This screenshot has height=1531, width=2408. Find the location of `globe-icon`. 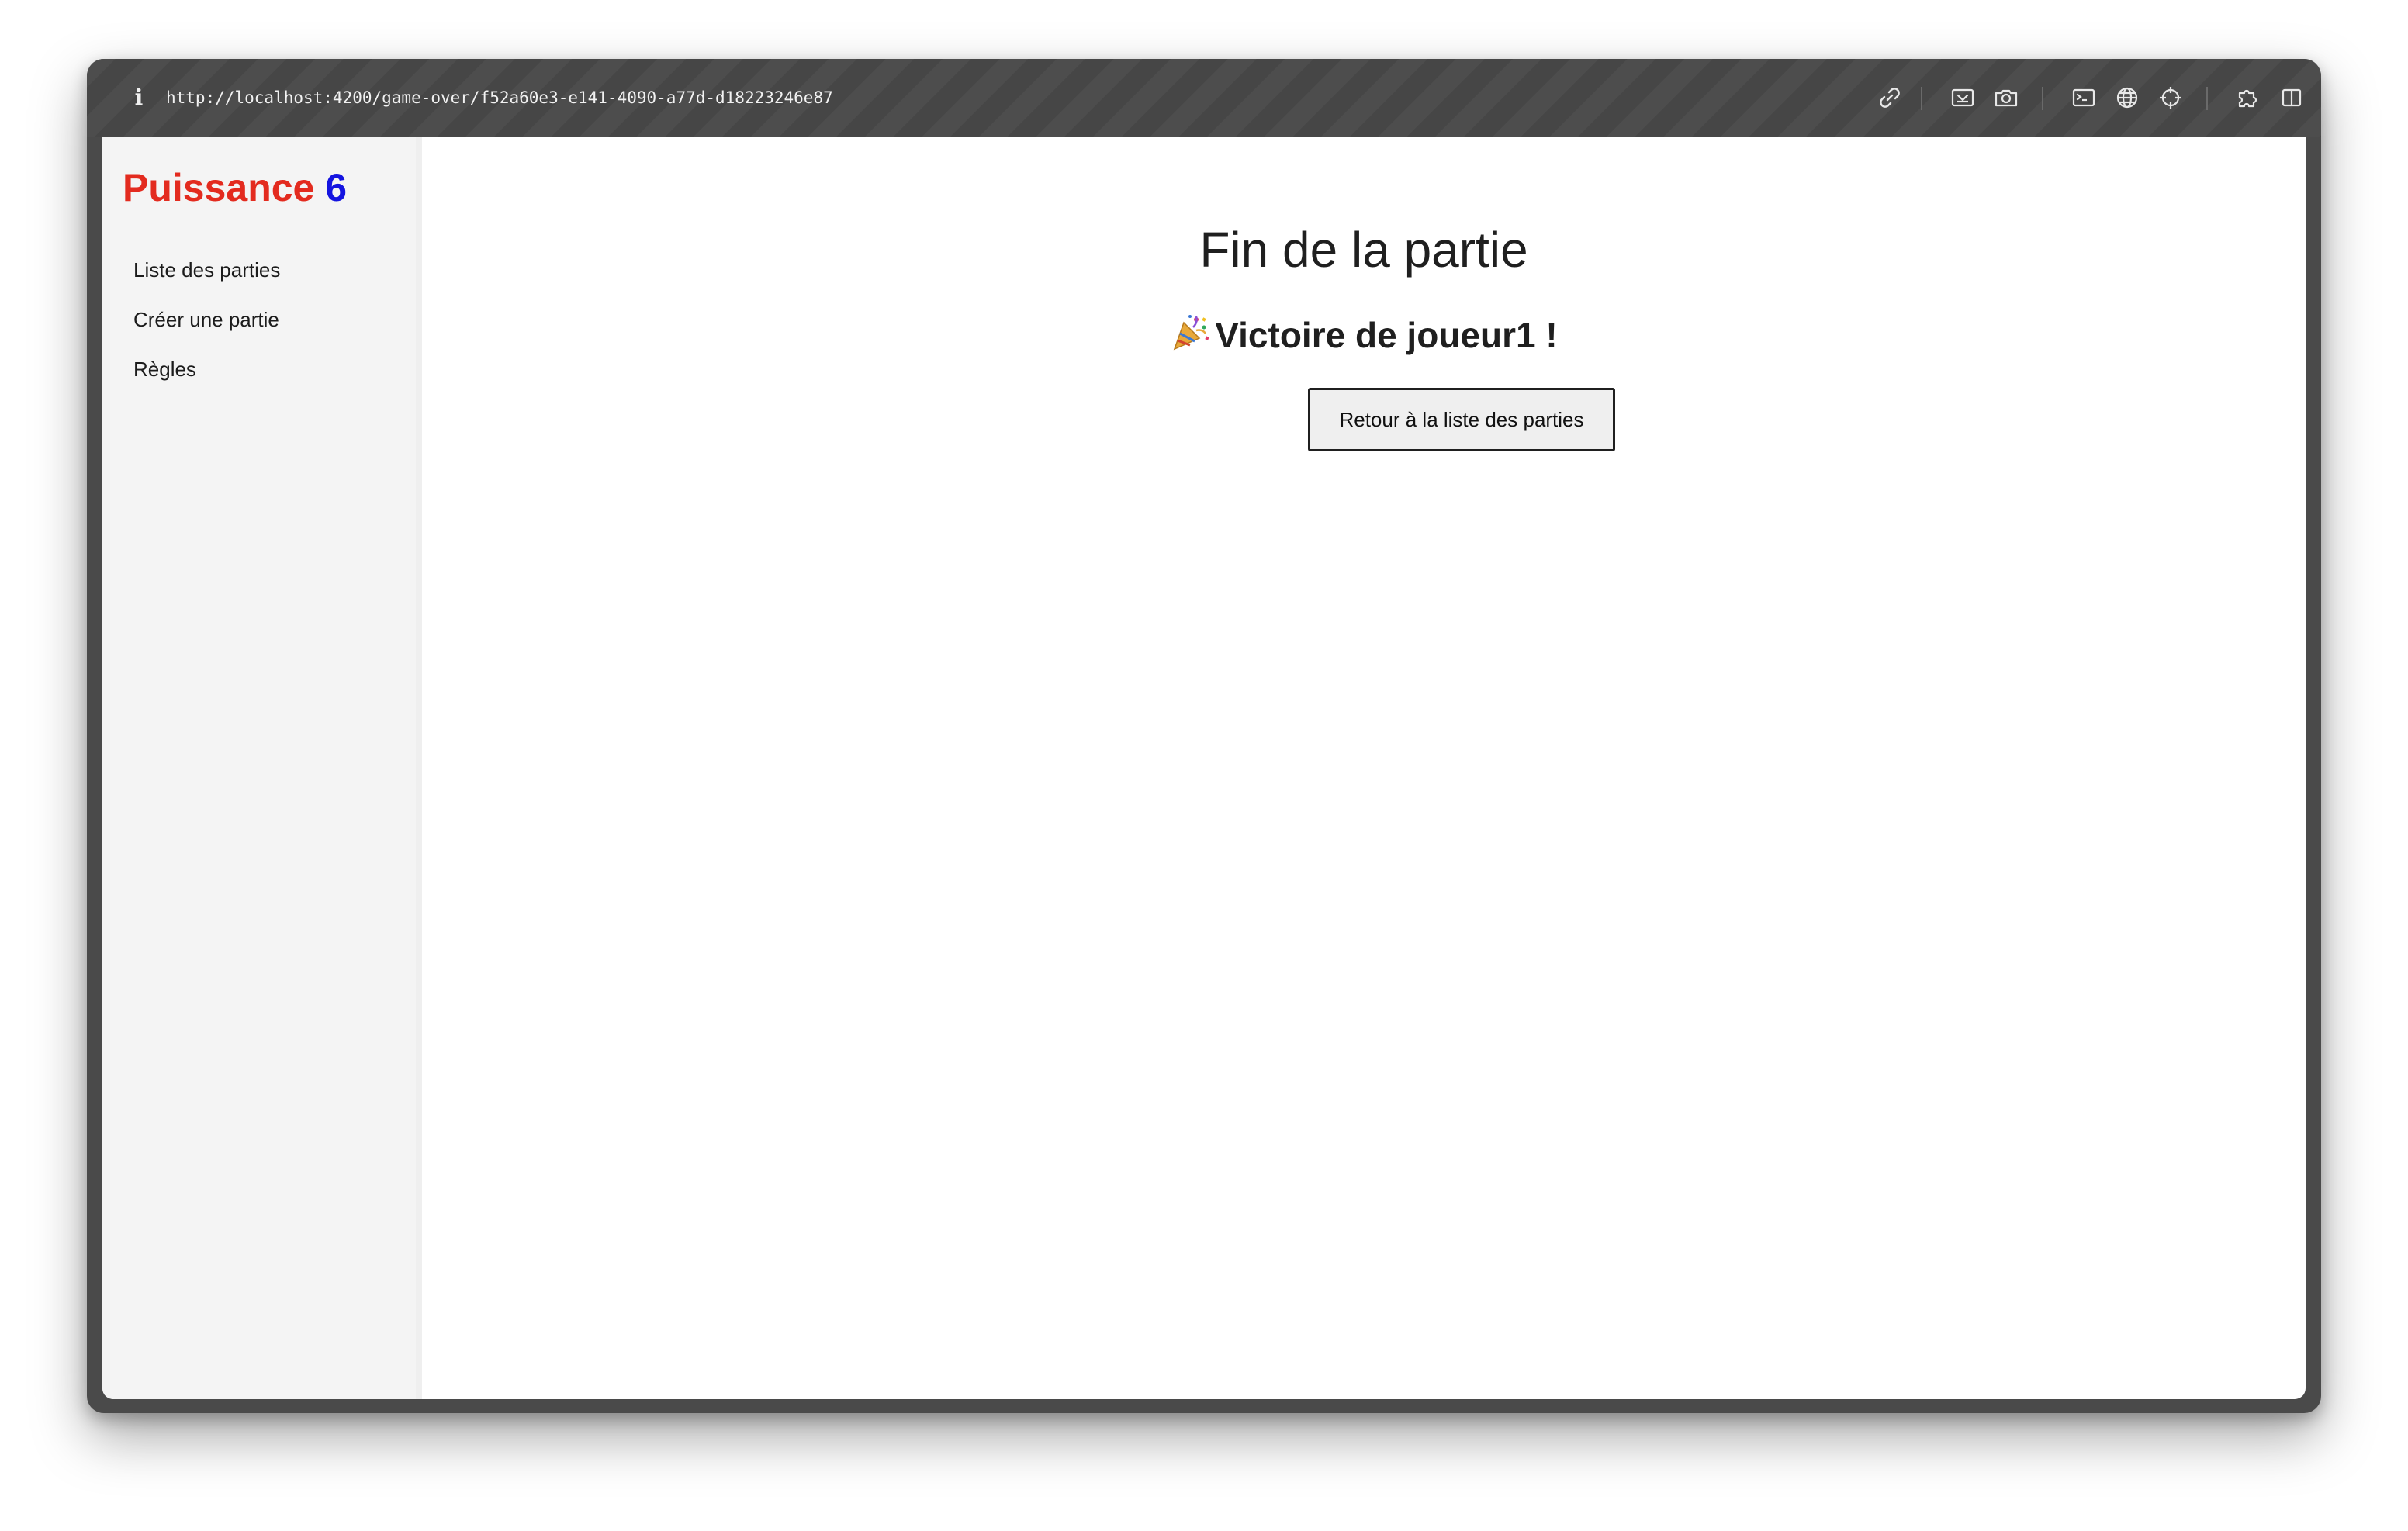

globe-icon is located at coordinates (2127, 97).